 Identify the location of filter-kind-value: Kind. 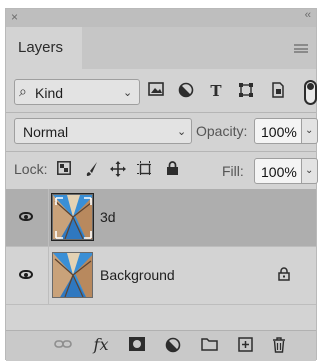
(49, 93).